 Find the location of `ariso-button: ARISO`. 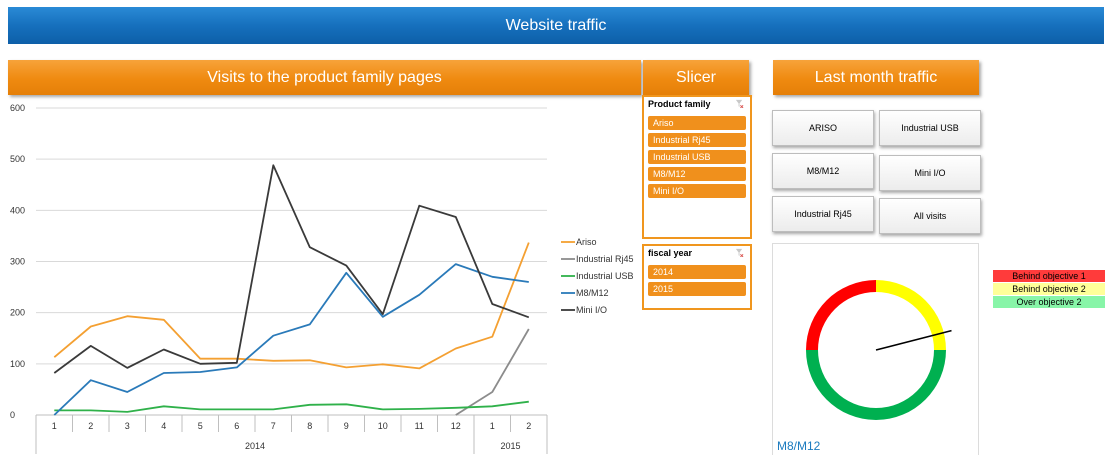

ariso-button: ARISO is located at coordinates (823, 128).